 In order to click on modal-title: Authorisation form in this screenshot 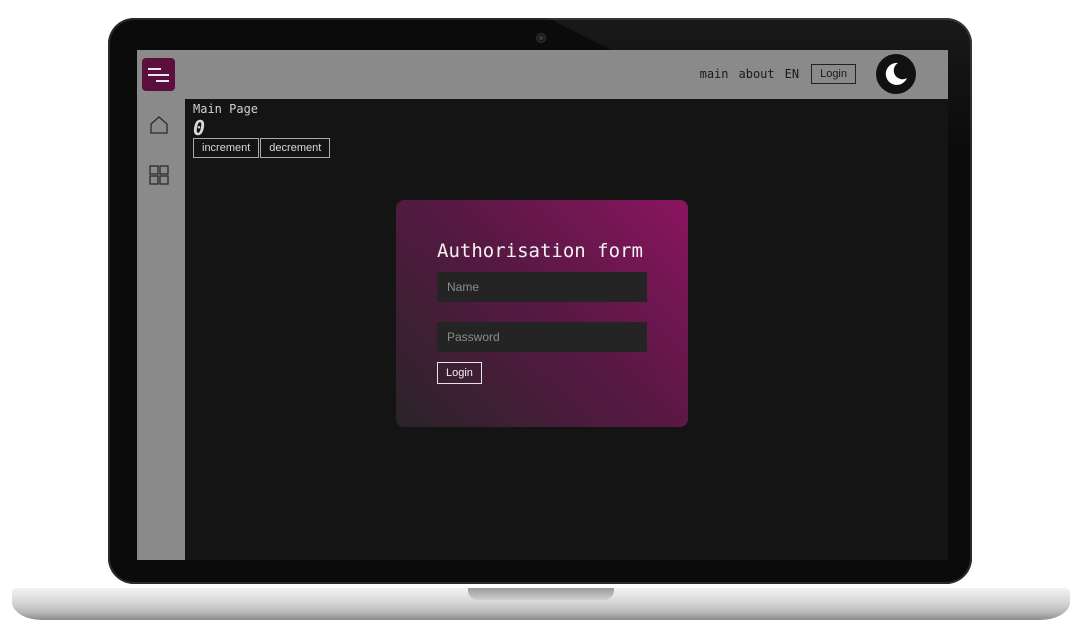, I will do `click(540, 251)`.